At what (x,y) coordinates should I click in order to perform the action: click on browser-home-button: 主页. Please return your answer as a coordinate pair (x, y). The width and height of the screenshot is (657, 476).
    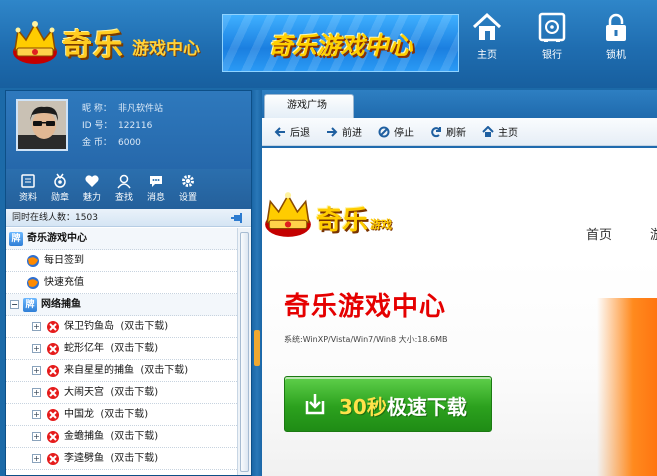
    Looking at the image, I should click on (500, 131).